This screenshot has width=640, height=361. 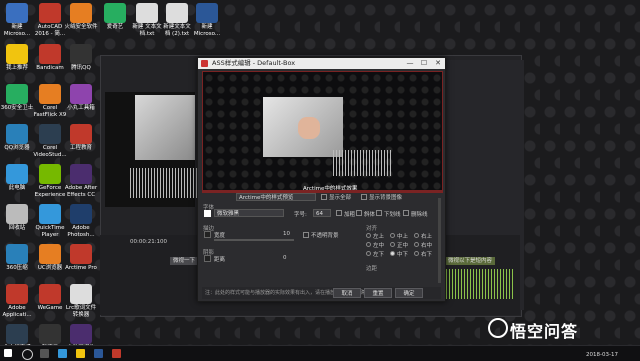 I want to click on desktop-icon: Bandicam, so click(x=50, y=58).